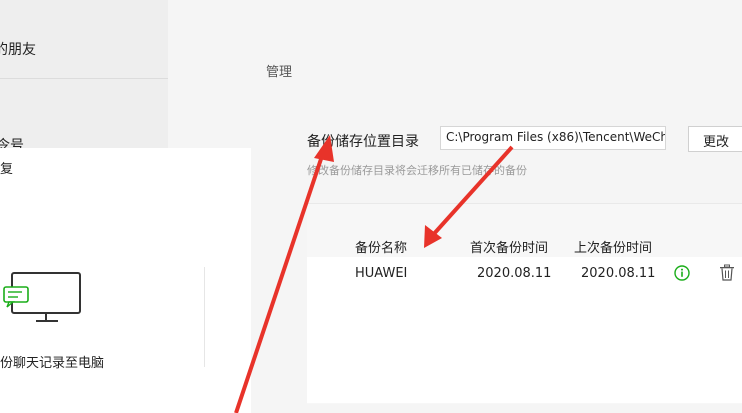  I want to click on backup-name-cell: HUAWEI, so click(381, 273).